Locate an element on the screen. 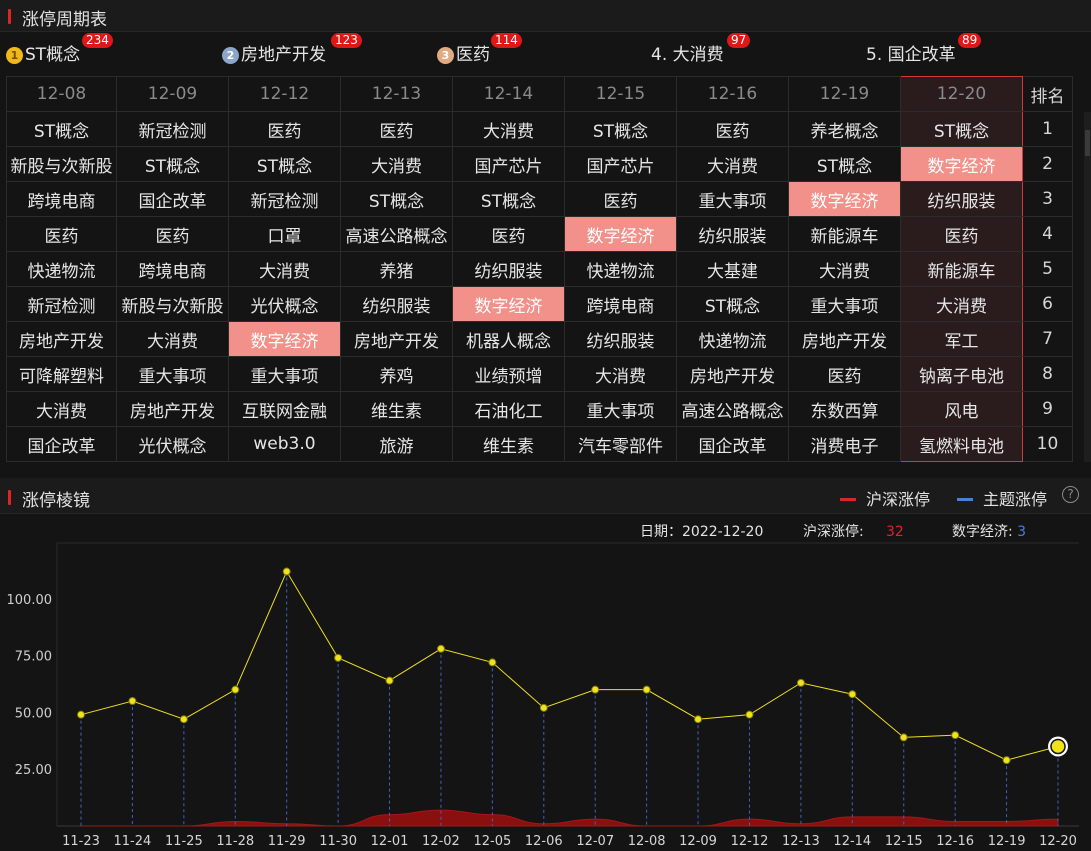 The height and width of the screenshot is (851, 1091). topic-cell: 军工 is located at coordinates (961, 339).